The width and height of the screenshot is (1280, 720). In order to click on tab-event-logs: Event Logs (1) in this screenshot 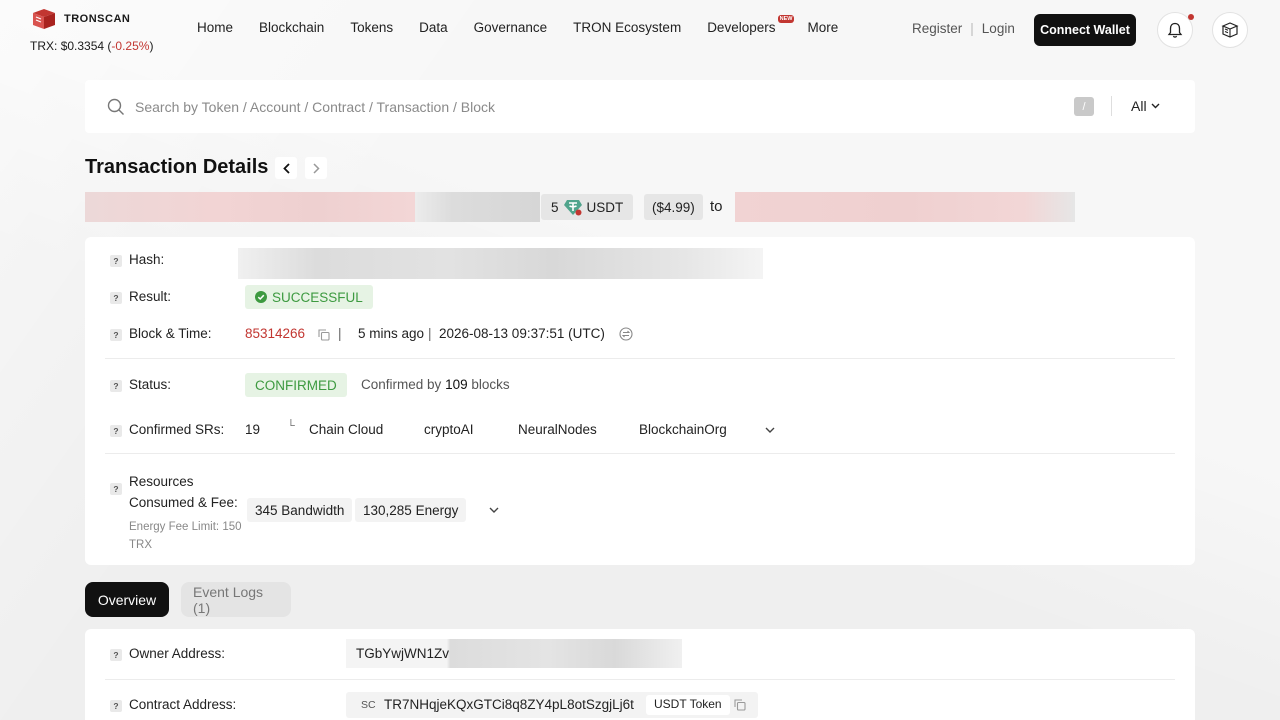, I will do `click(236, 599)`.